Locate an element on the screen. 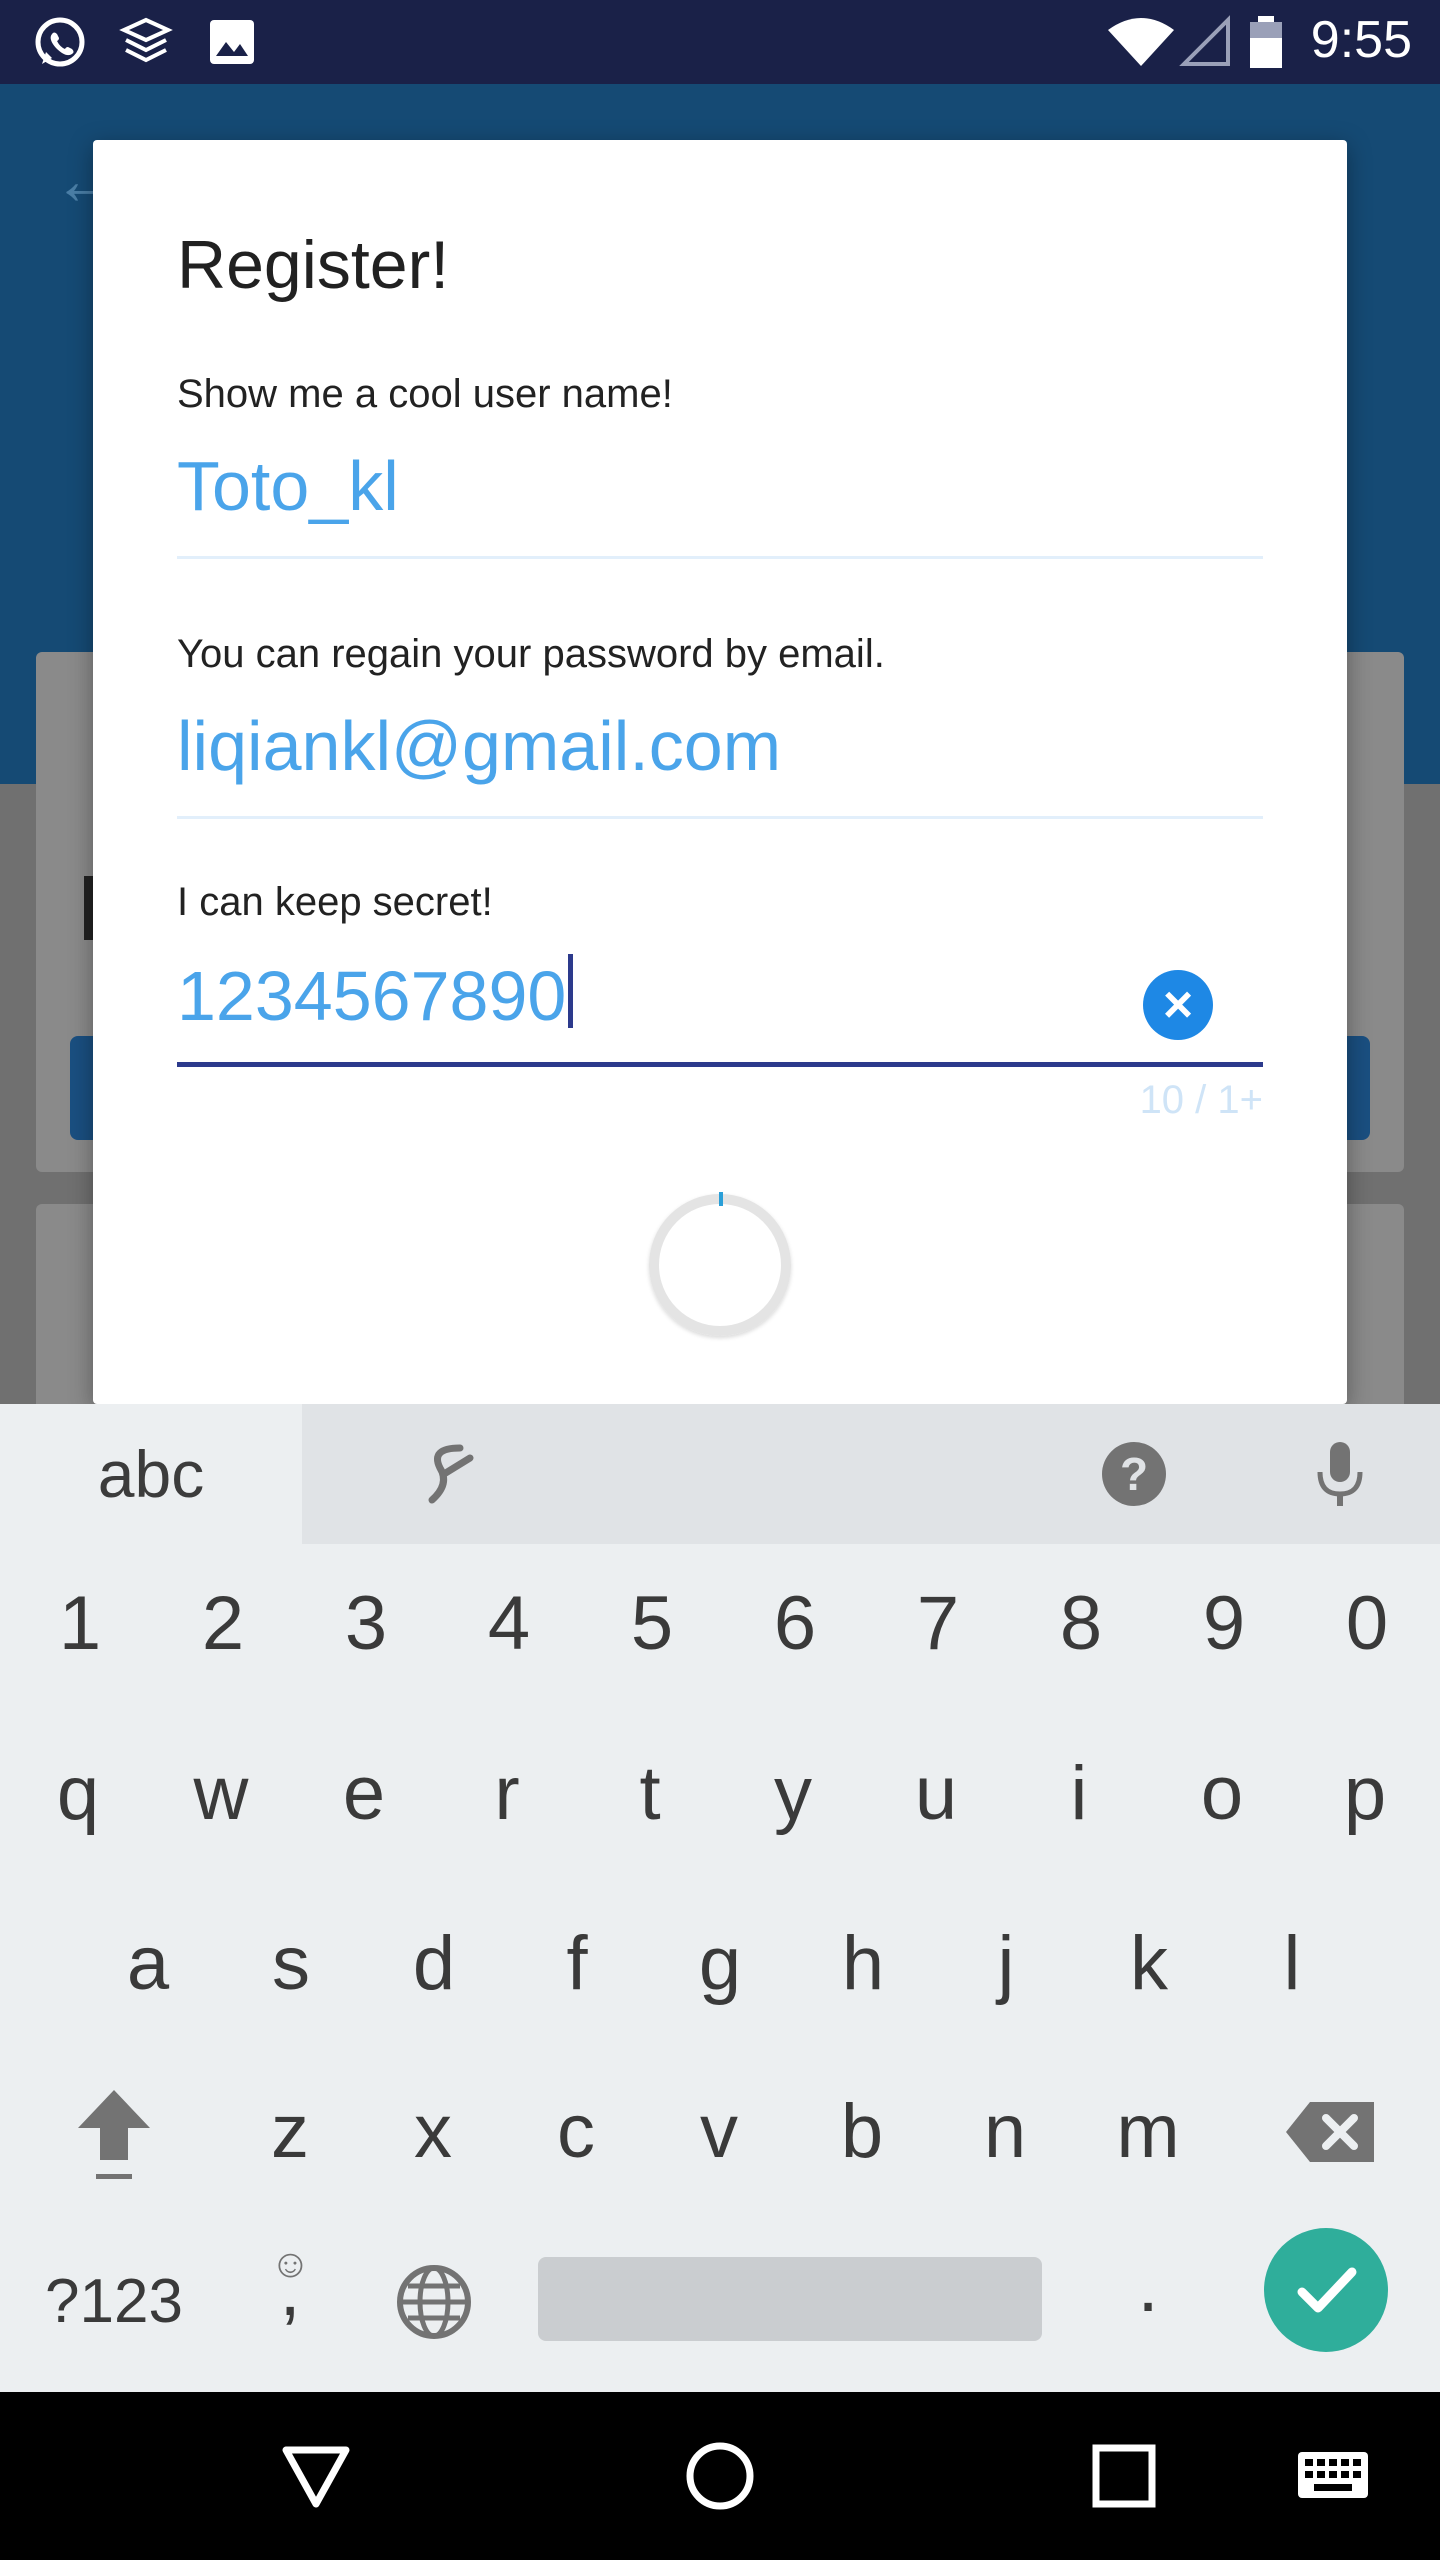  letter-key: f is located at coordinates (577, 1964).